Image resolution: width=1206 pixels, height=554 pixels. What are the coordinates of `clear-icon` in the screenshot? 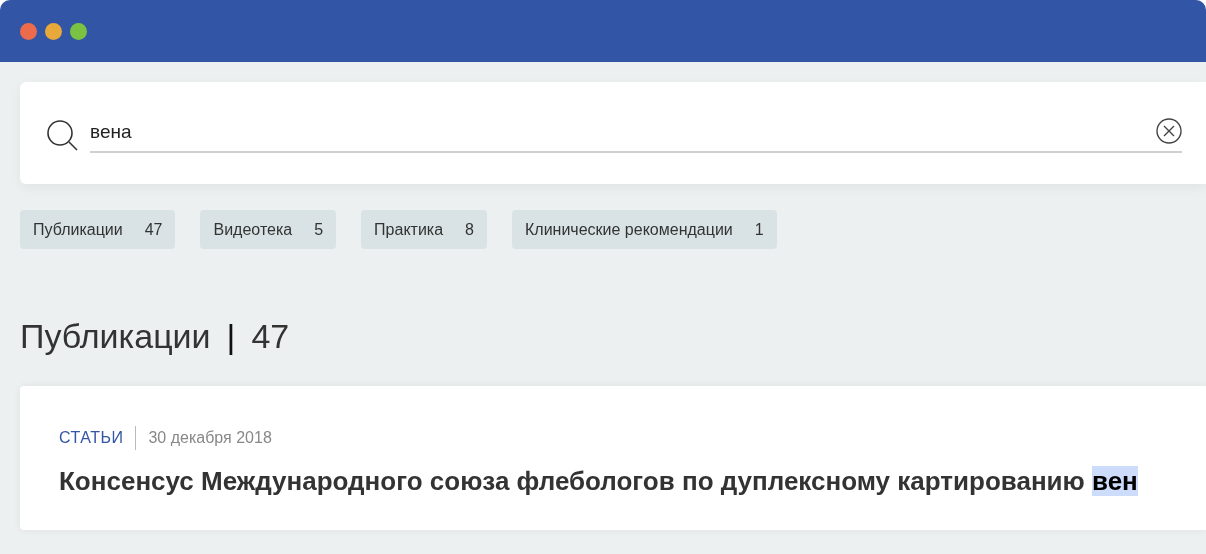 It's located at (1169, 131).